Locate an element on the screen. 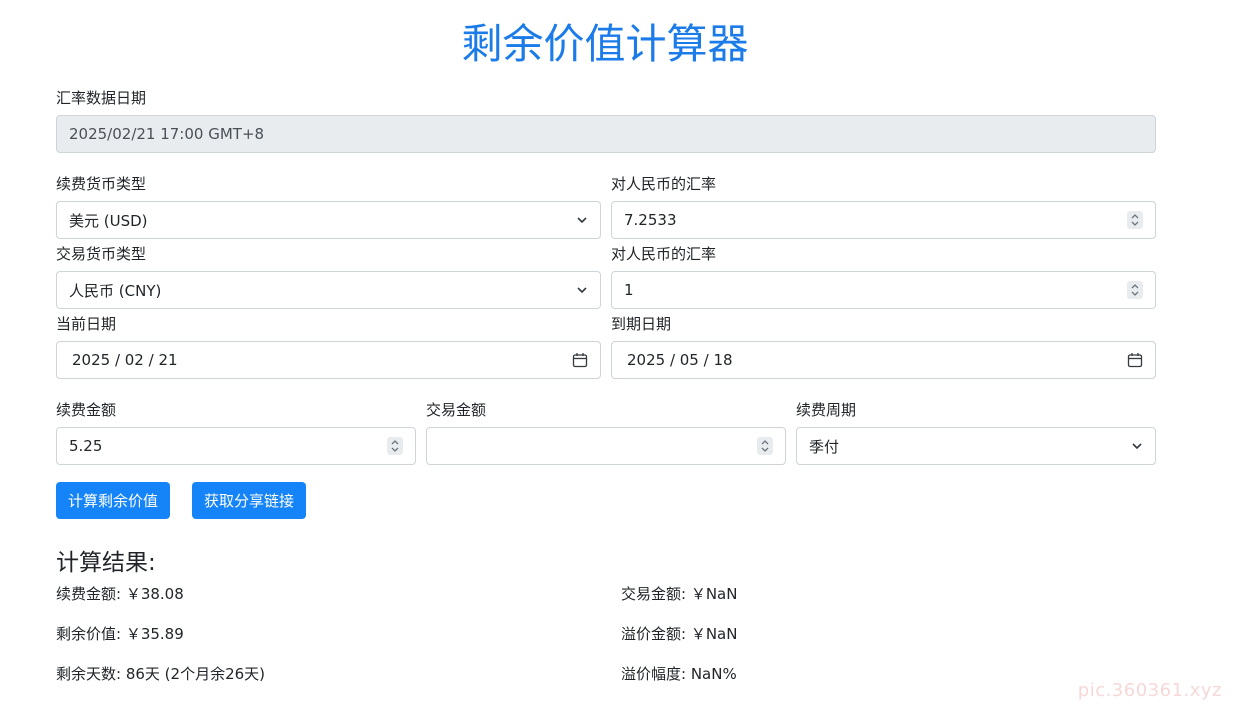  result-renew-amount: 续费金额: ￥38.08 is located at coordinates (120, 594).